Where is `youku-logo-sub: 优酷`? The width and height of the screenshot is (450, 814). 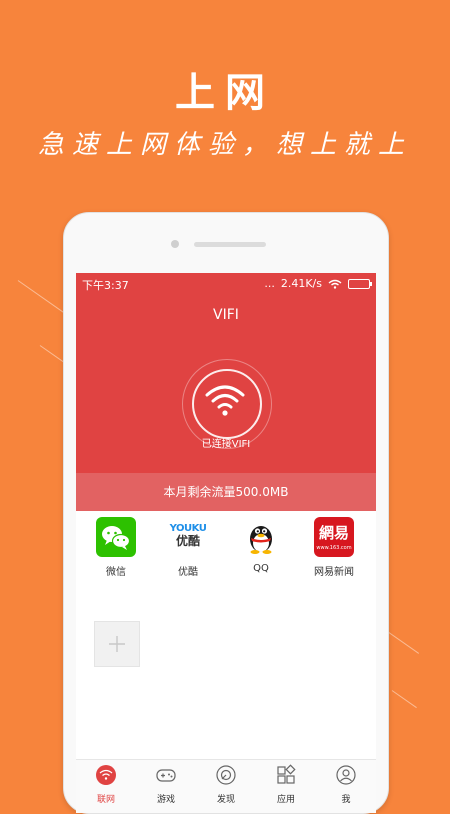
youku-logo-sub: 优酷 is located at coordinates (187, 541).